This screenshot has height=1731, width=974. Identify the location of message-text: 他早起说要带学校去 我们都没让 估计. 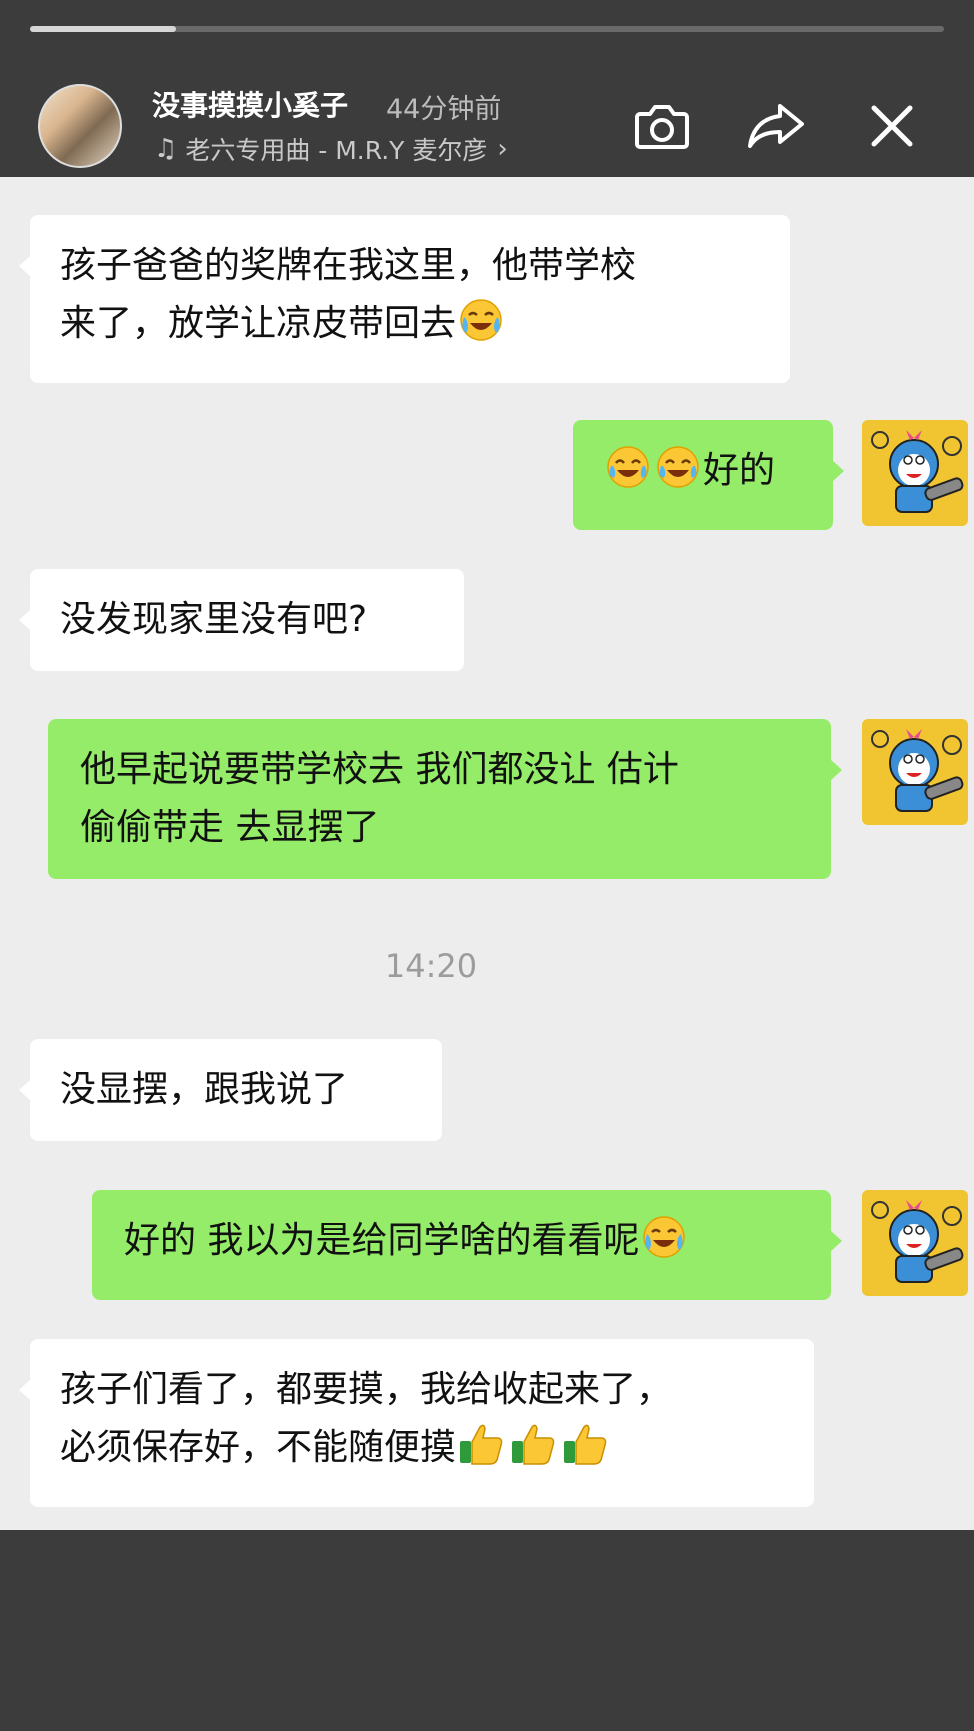
(379, 769).